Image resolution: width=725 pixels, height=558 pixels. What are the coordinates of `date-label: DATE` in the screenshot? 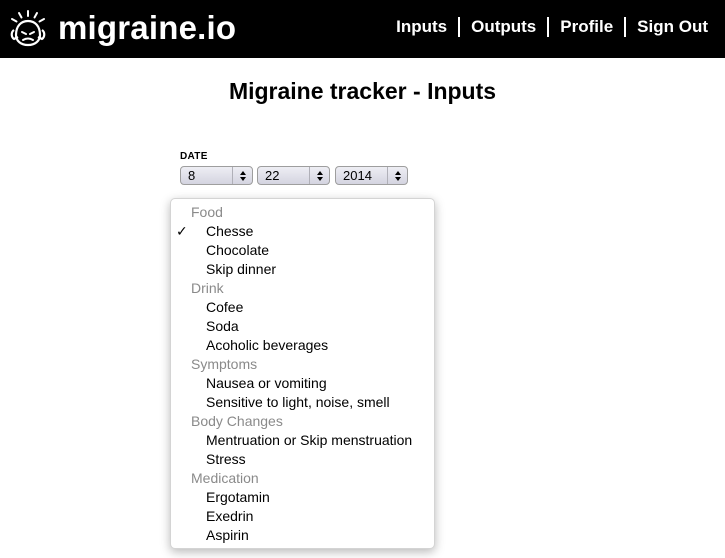 It's located at (194, 156).